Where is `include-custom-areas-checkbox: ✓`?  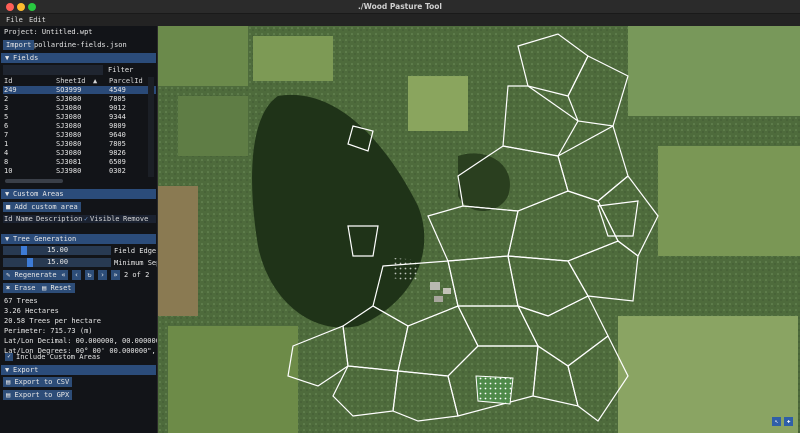
include-custom-areas-checkbox: ✓ is located at coordinates (9, 357).